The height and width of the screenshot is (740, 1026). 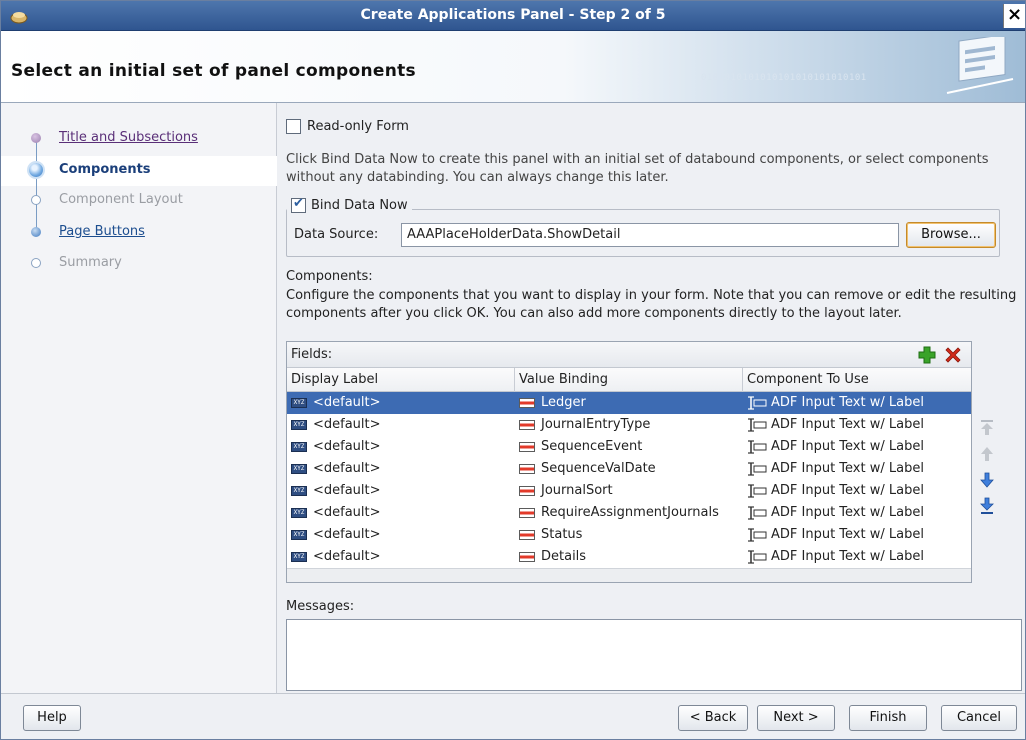 What do you see at coordinates (298, 204) in the screenshot?
I see `bind-data-now-checkbox` at bounding box center [298, 204].